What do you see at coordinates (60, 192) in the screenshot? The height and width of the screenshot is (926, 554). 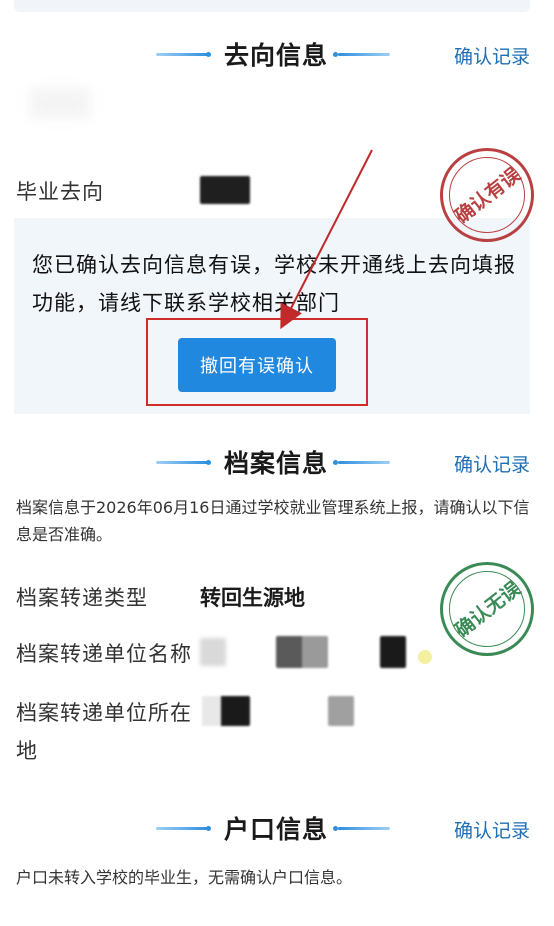 I see `graduation-destination-label: 毕业去向` at bounding box center [60, 192].